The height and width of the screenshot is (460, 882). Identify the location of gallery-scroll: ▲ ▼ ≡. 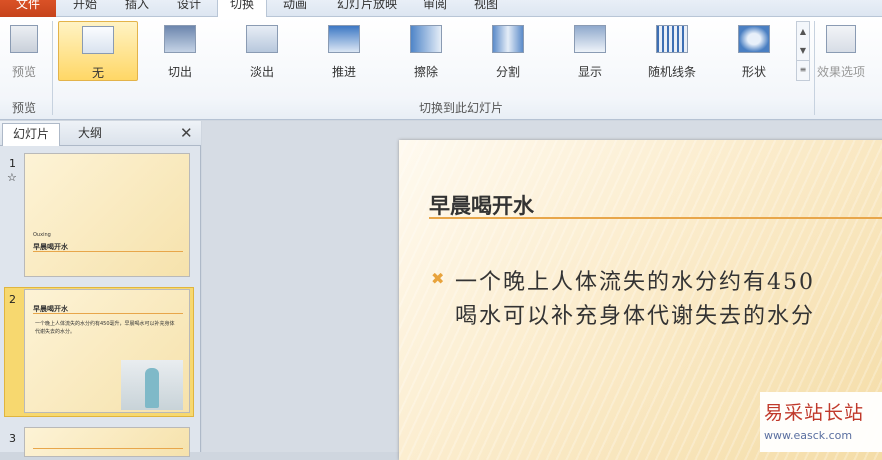
(803, 51).